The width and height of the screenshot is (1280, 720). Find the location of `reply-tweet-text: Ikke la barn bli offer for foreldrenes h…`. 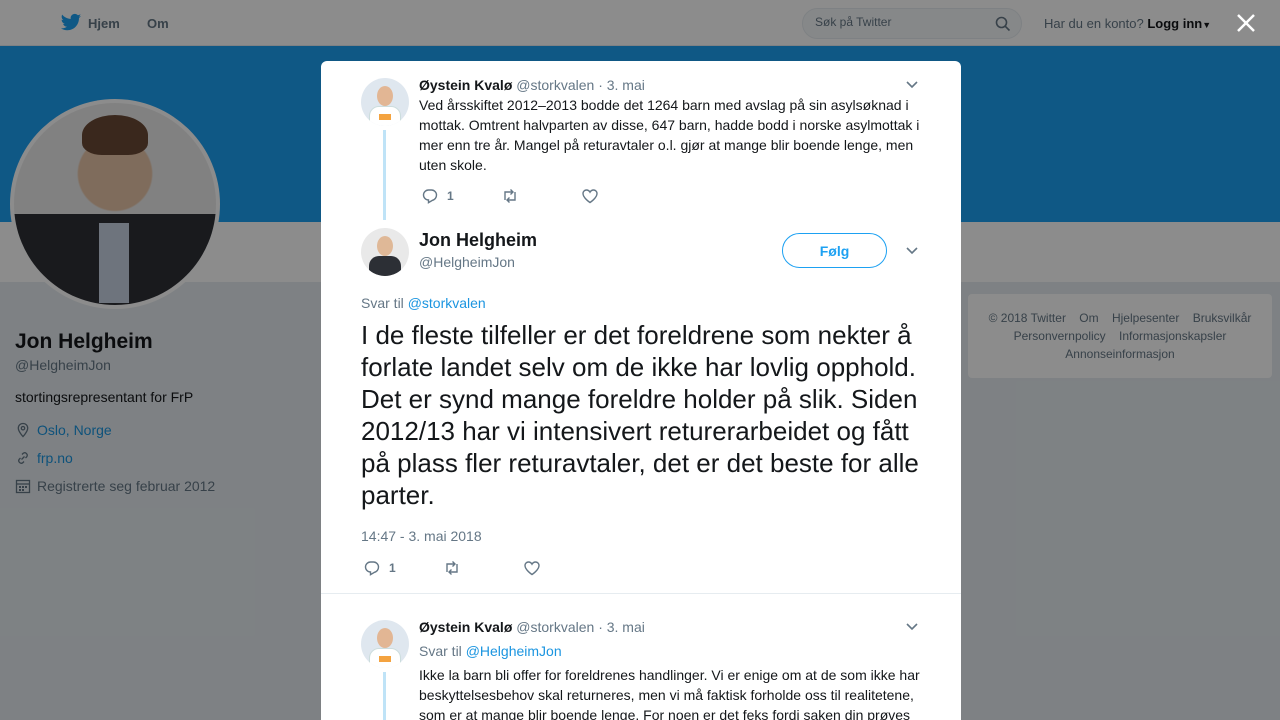

reply-tweet-text: Ikke la barn bli offer for foreldrenes h… is located at coordinates (669, 693).